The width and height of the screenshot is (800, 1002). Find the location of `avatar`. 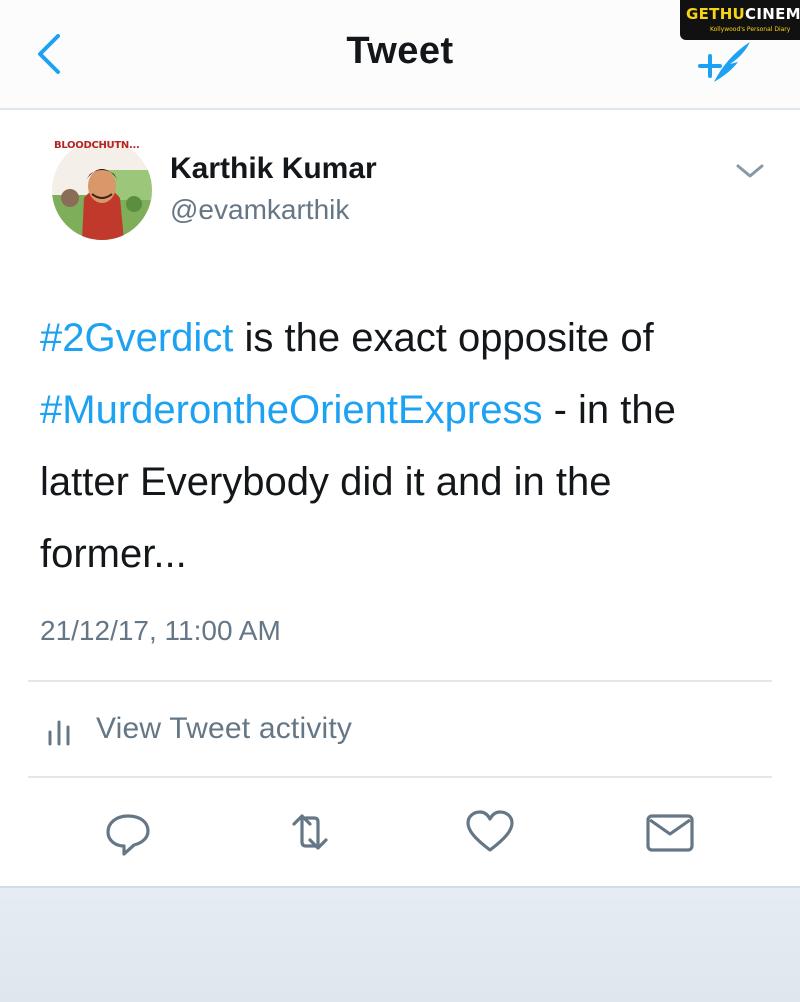

avatar is located at coordinates (102, 190).